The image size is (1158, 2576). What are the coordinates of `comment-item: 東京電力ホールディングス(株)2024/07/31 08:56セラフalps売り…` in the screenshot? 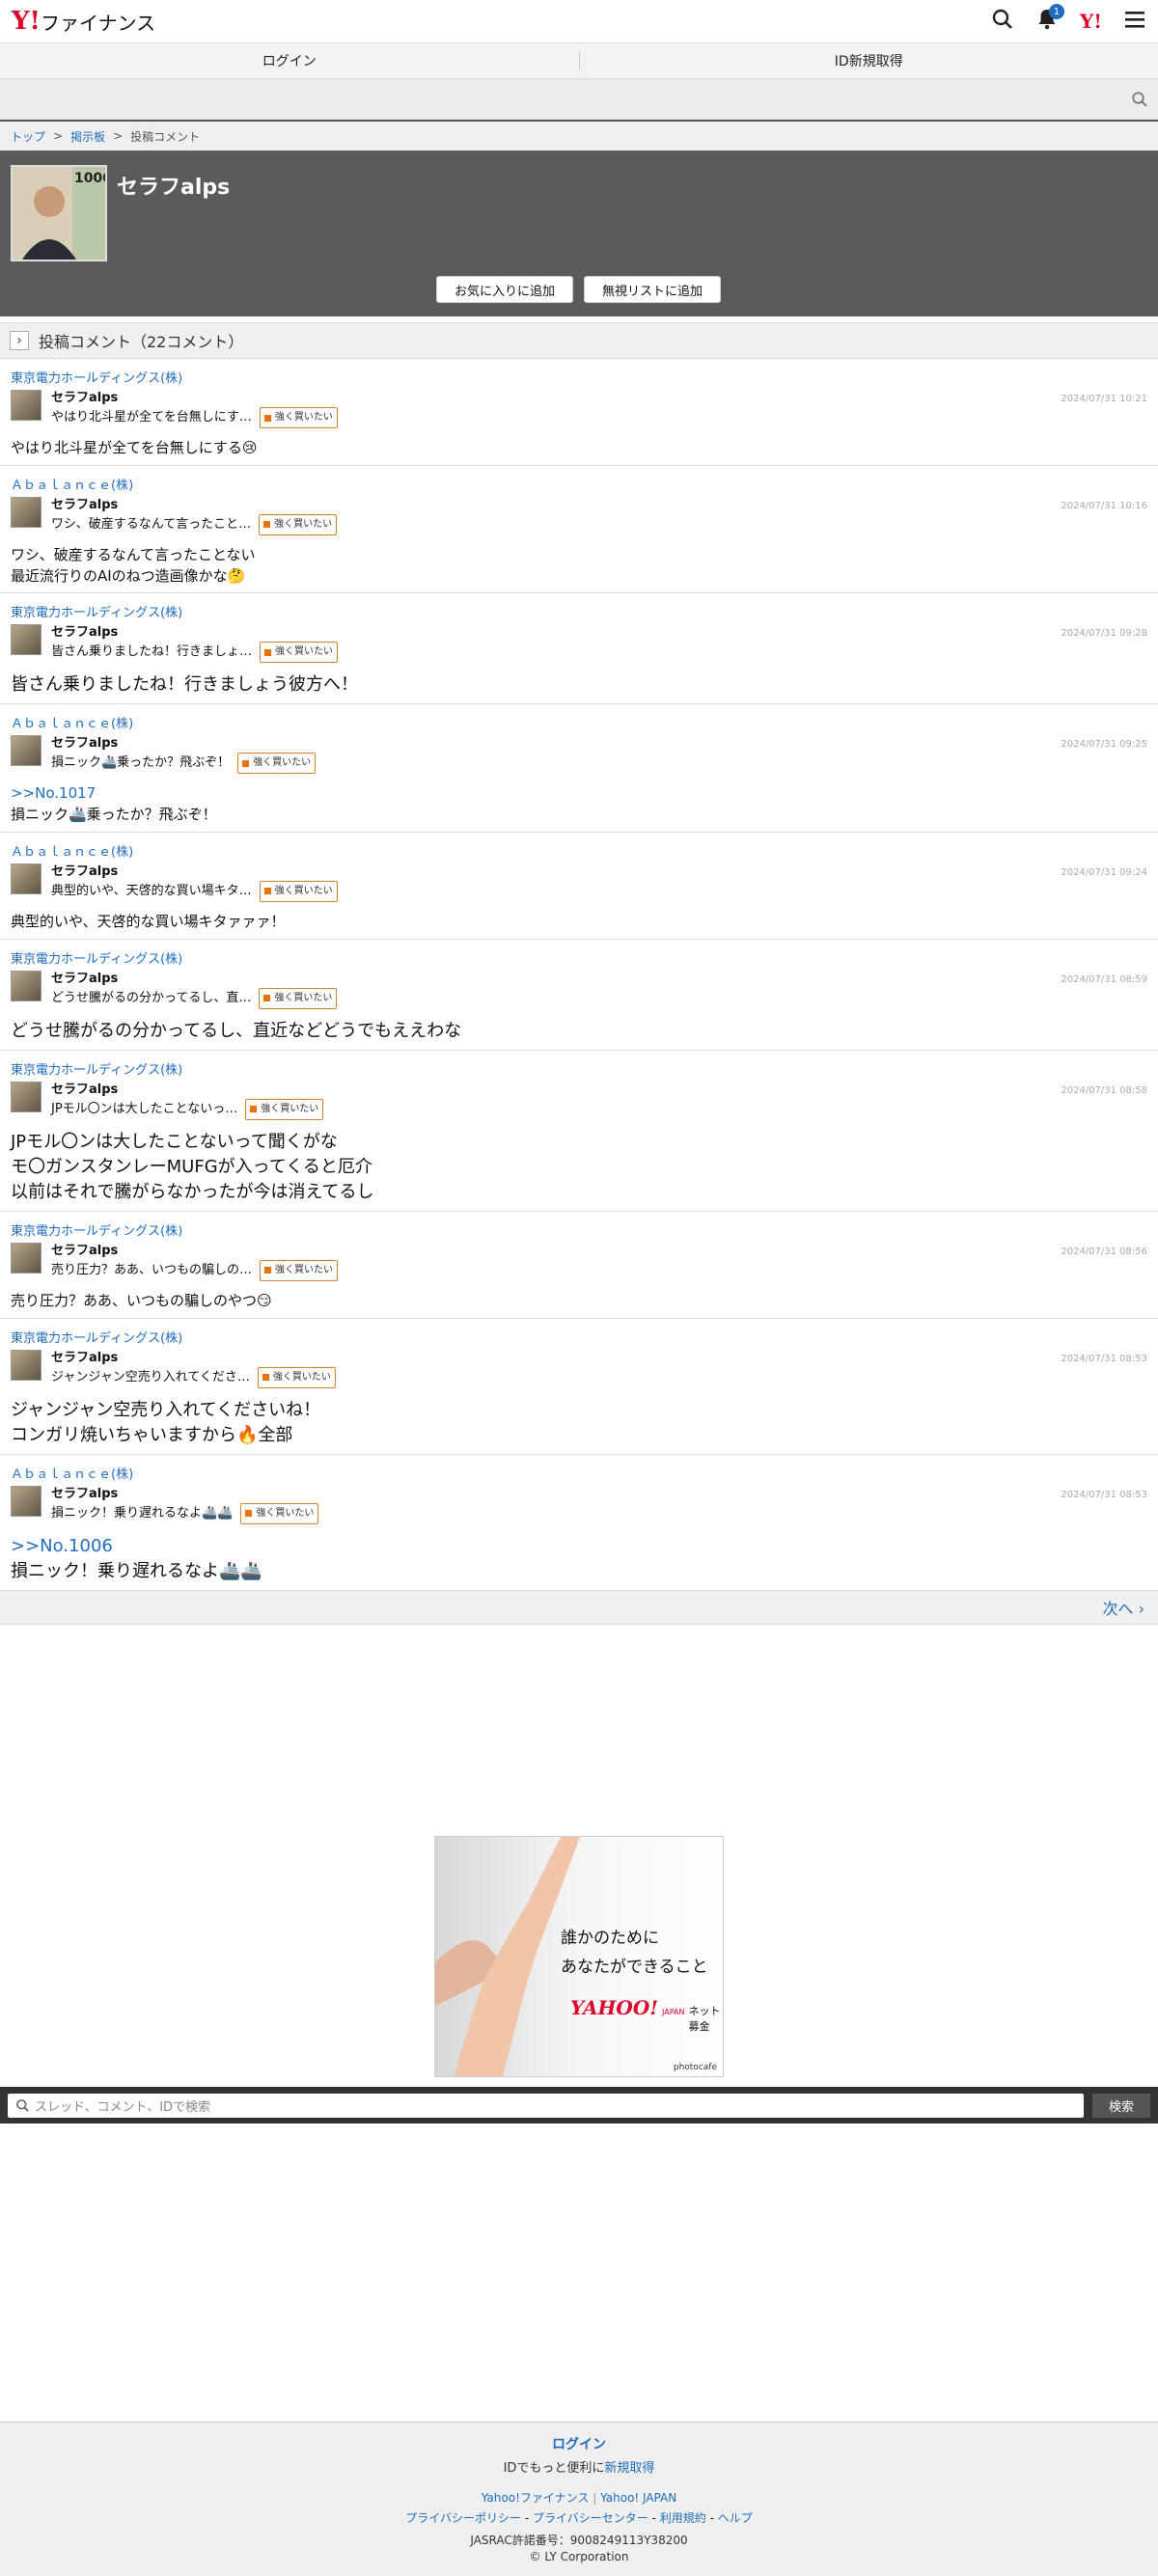 It's located at (579, 1265).